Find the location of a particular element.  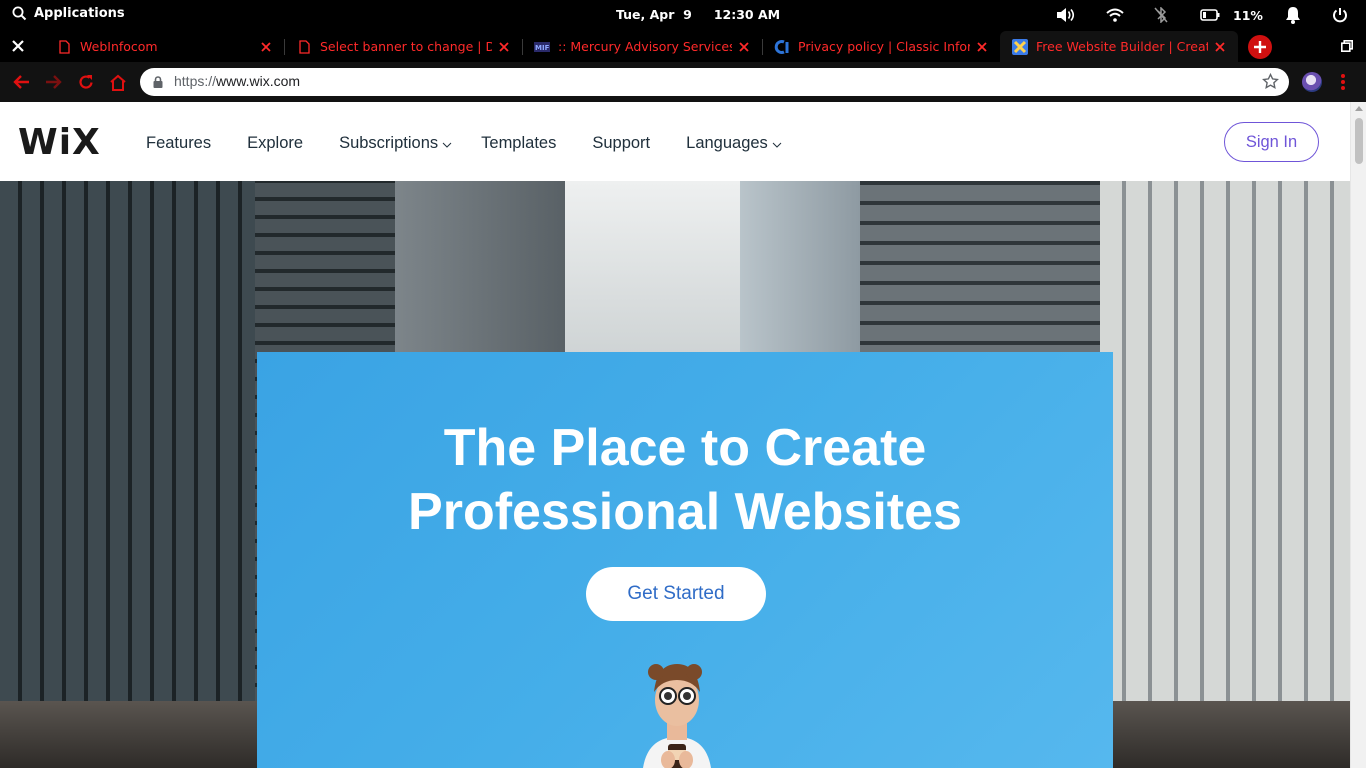

tab-title: :: Mercury Advisory Services Pvt is located at coordinates (645, 46).